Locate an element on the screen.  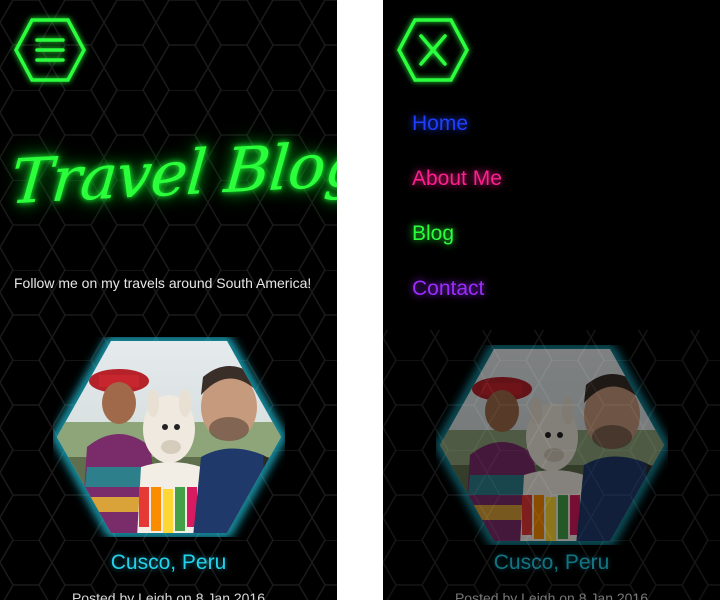
post-title: Cusco, Peru is located at coordinates (168, 563).